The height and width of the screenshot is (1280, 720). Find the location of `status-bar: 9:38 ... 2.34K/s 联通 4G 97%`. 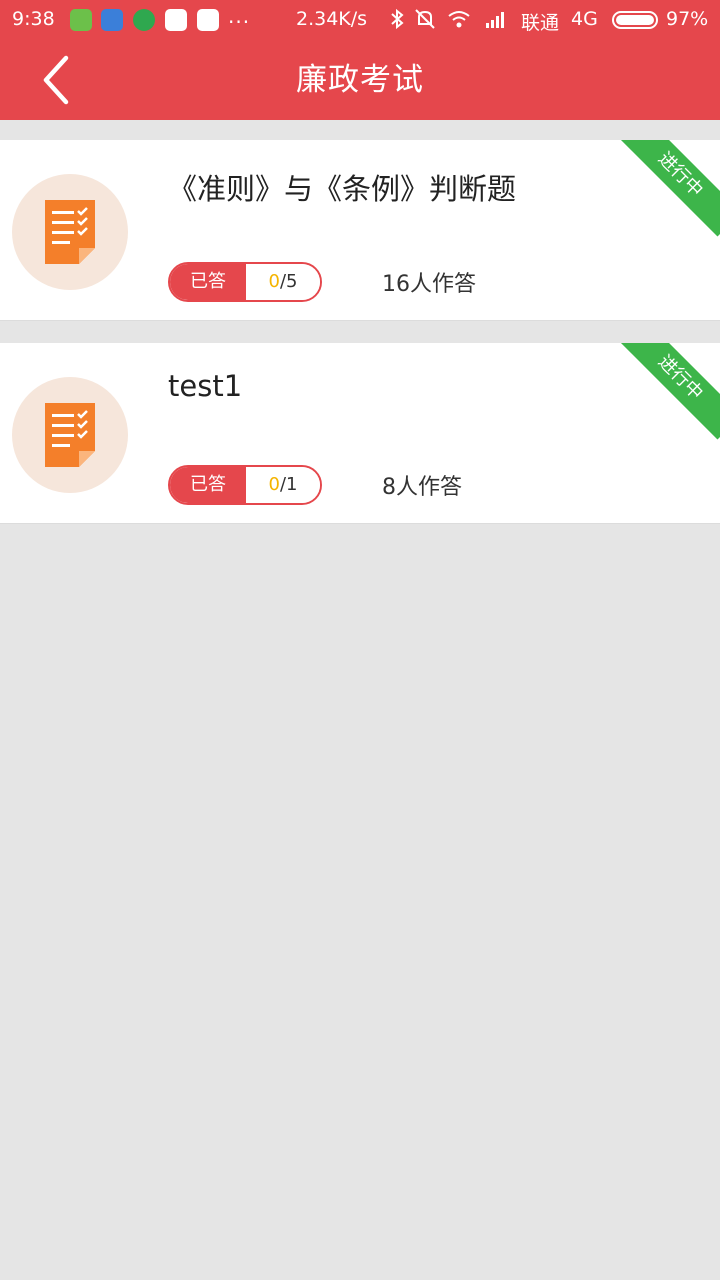

status-bar: 9:38 ... 2.34K/s 联通 4G 97% is located at coordinates (360, 20).